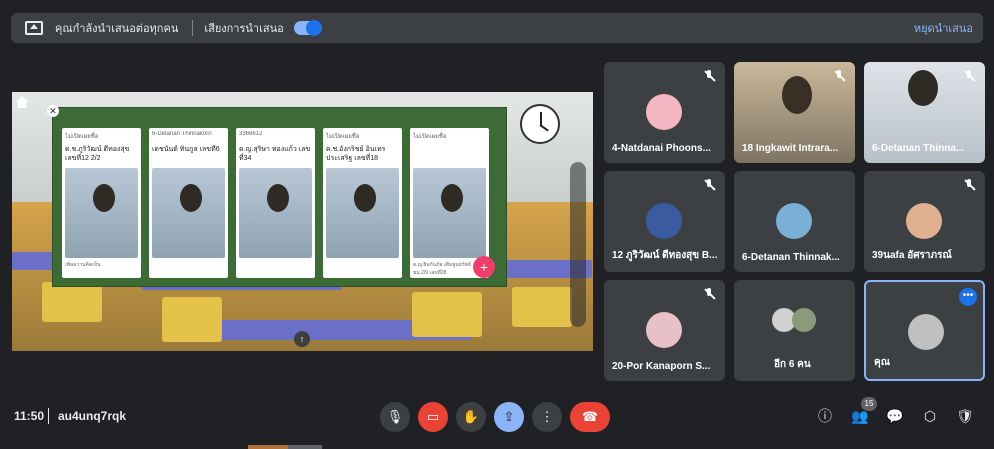 This screenshot has height=449, width=994. Describe the element at coordinates (968, 297) in the screenshot. I see `more-options-icon: •••` at that location.